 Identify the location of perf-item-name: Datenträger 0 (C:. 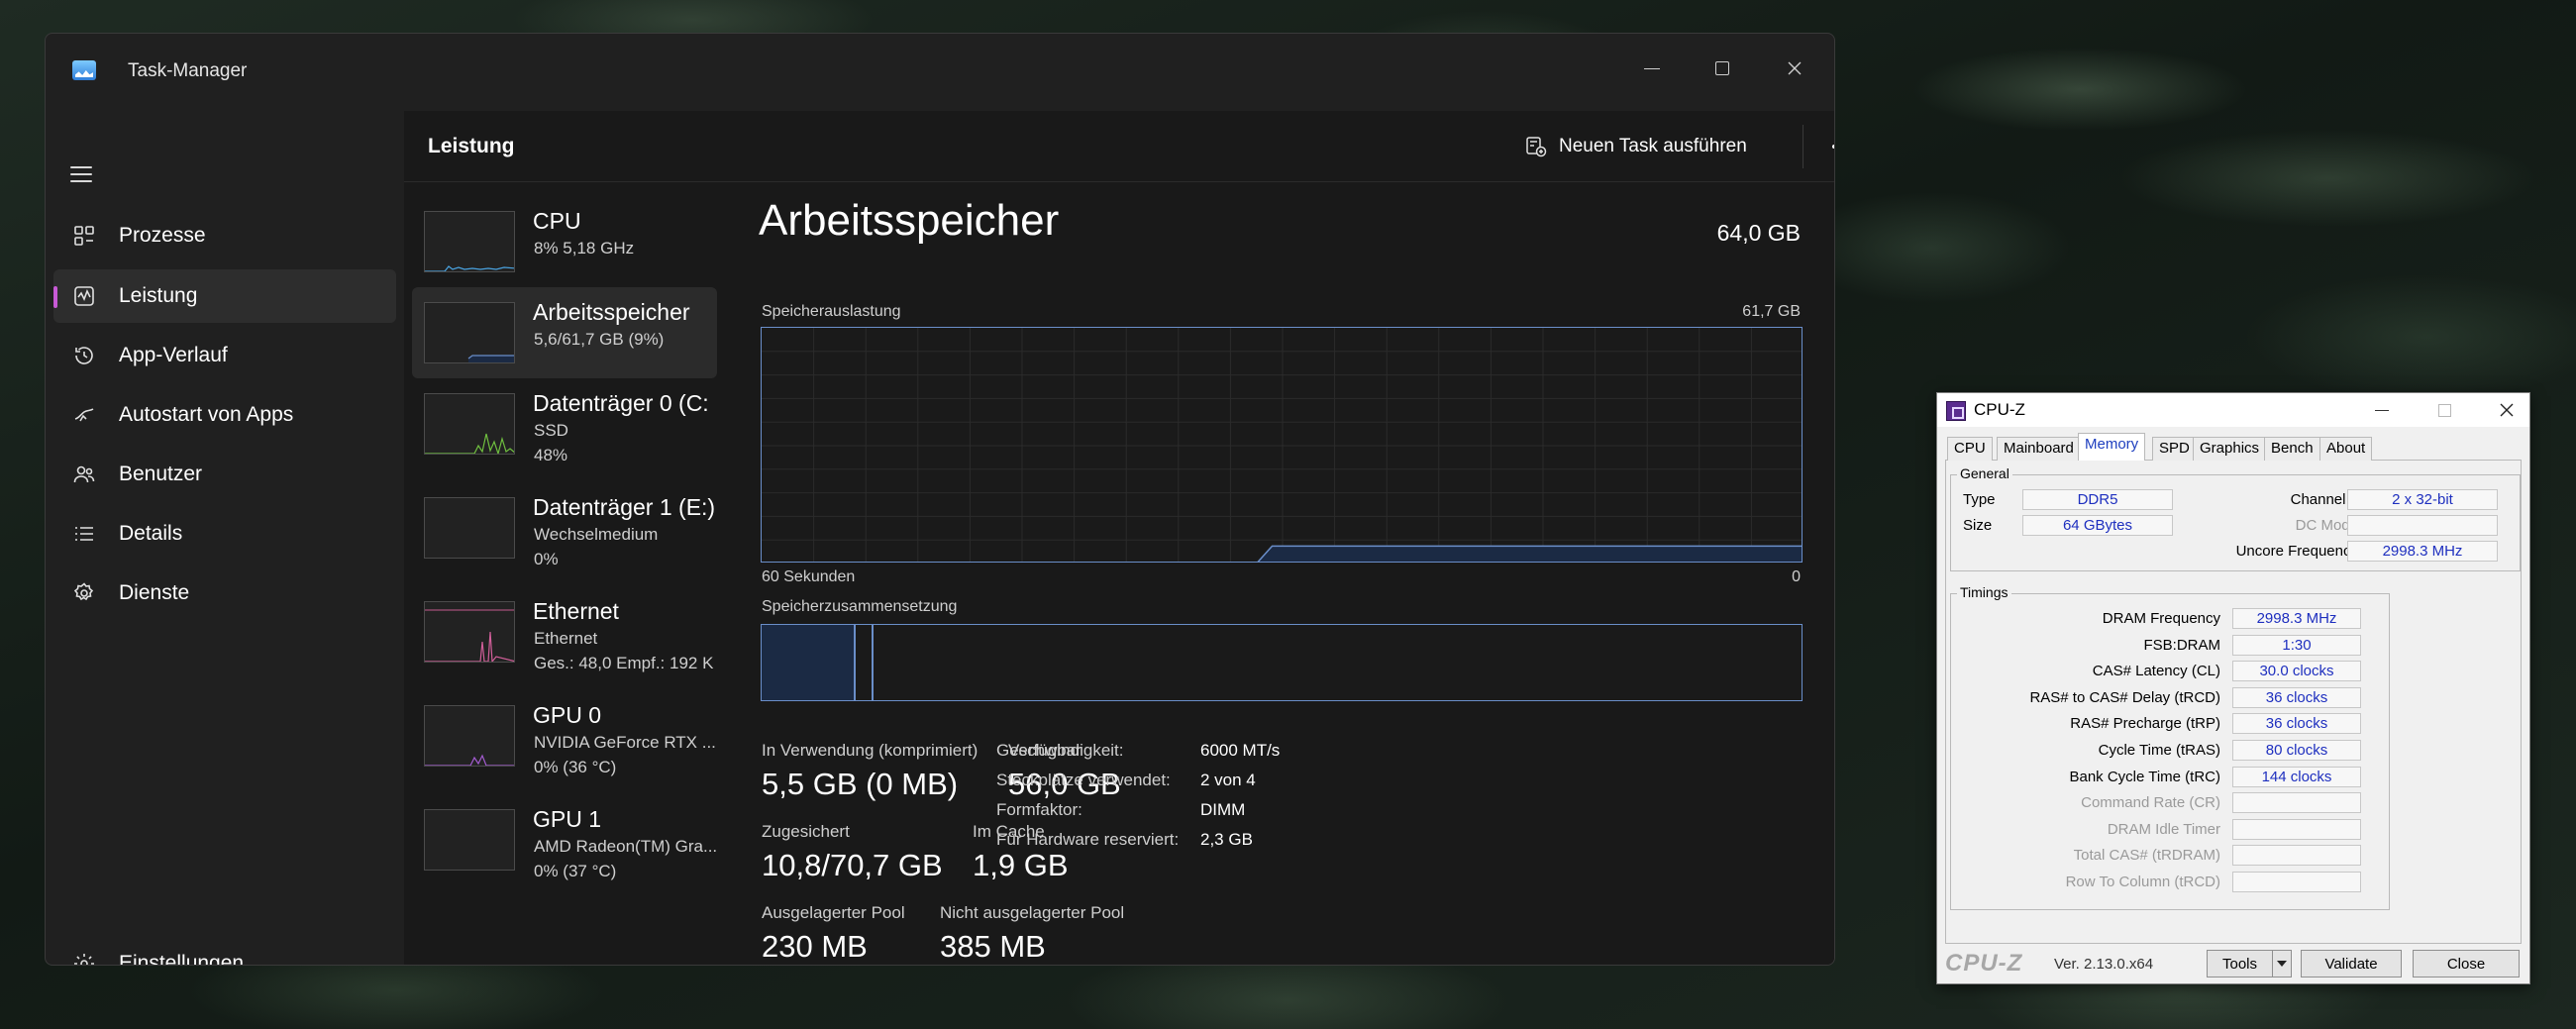
(621, 403).